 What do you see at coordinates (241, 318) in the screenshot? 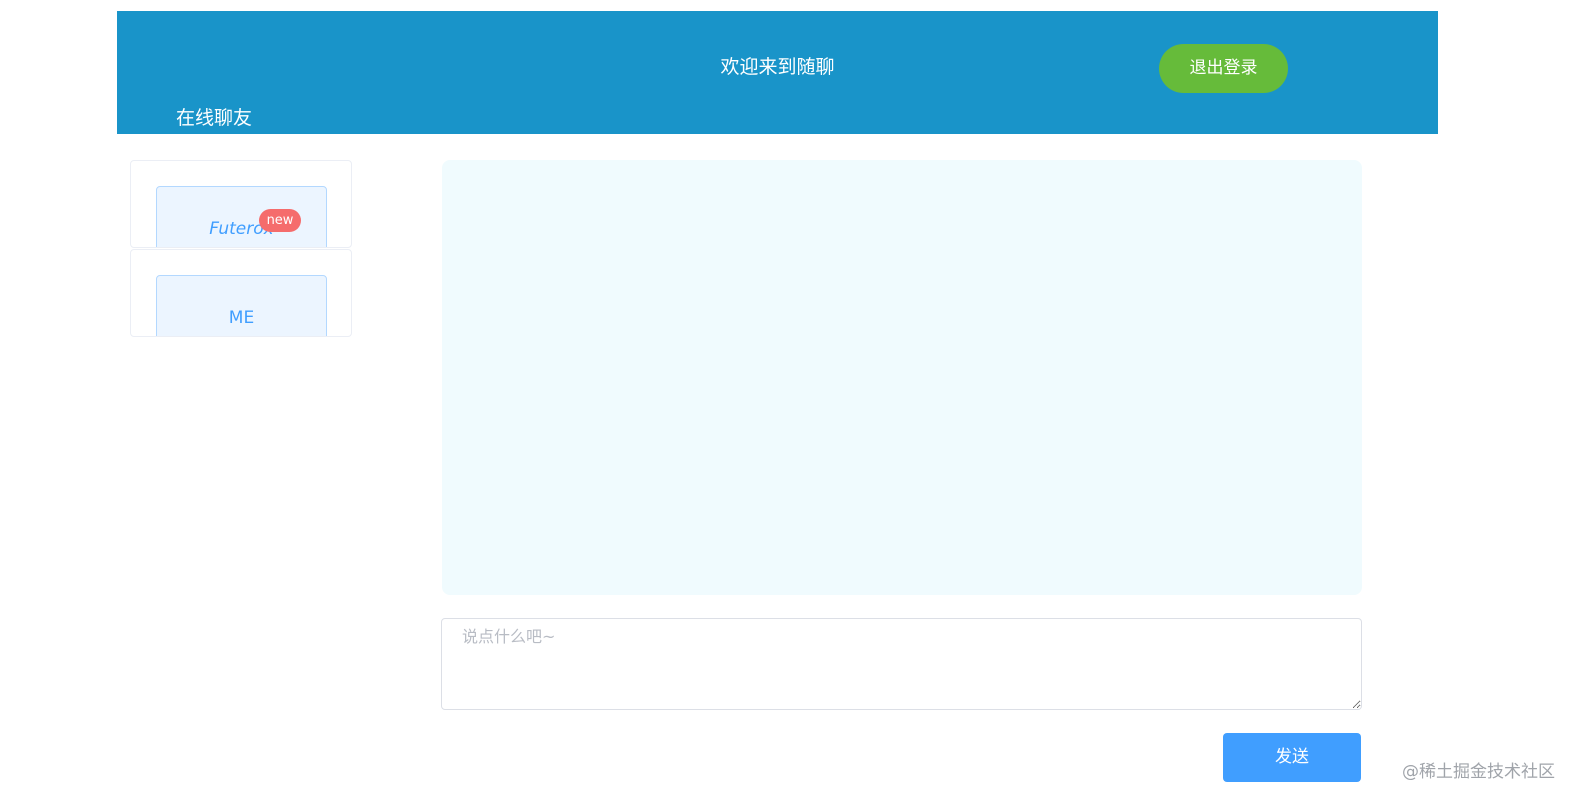
I see `friend-name: ME` at bounding box center [241, 318].